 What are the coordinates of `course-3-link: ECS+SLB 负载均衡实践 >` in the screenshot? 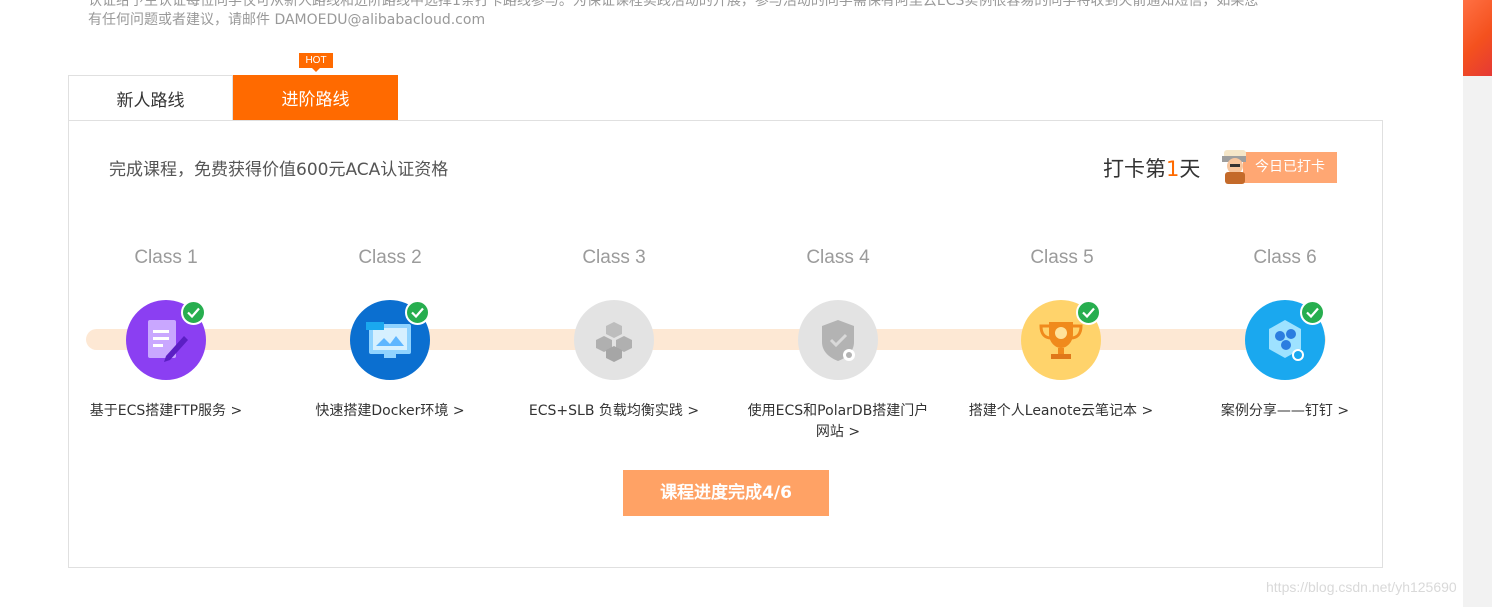 It's located at (614, 411).